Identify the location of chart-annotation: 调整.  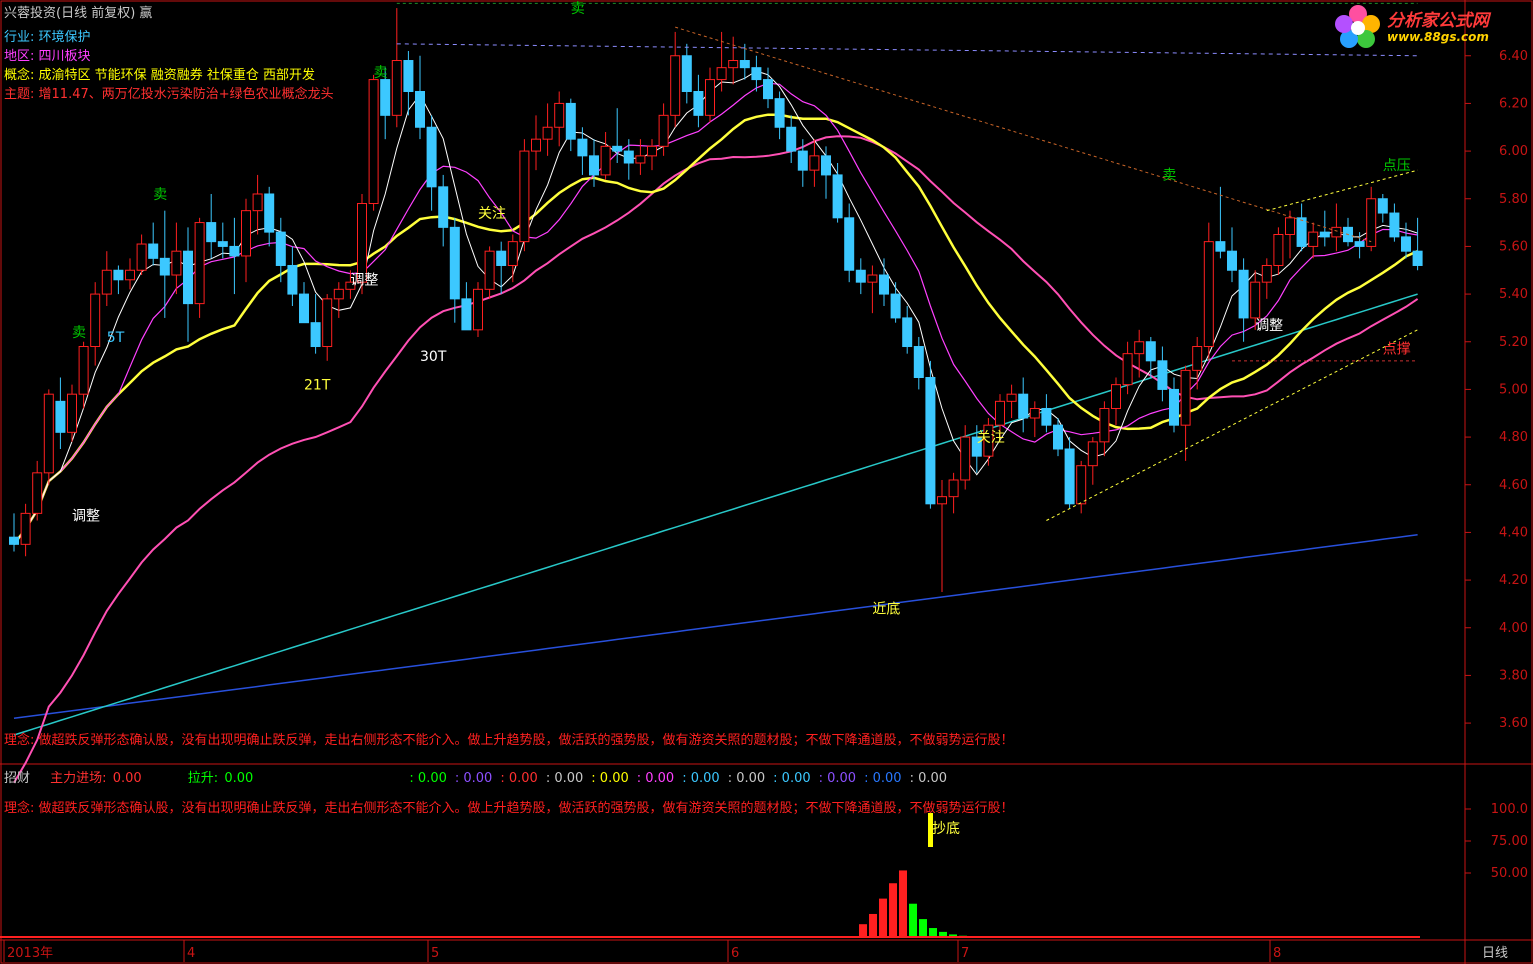
(364, 281).